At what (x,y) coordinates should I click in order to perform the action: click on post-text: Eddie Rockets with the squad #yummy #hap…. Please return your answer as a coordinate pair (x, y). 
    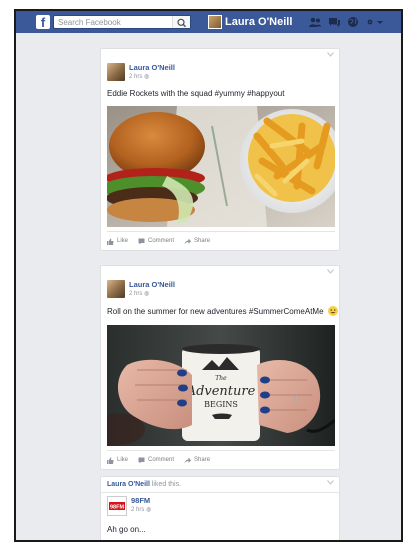
    Looking at the image, I should click on (196, 93).